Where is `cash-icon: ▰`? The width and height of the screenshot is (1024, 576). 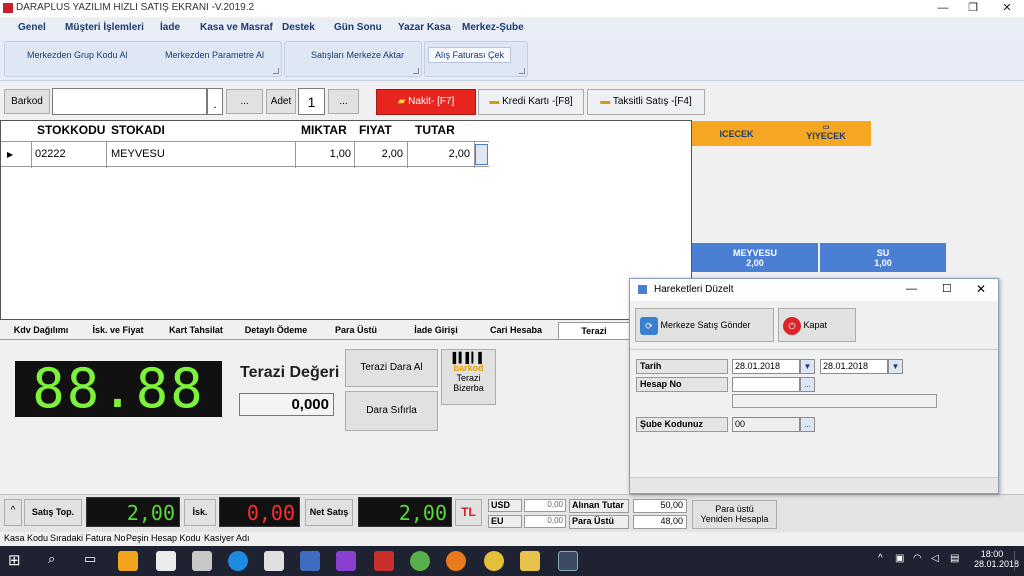 cash-icon: ▰ is located at coordinates (401, 101).